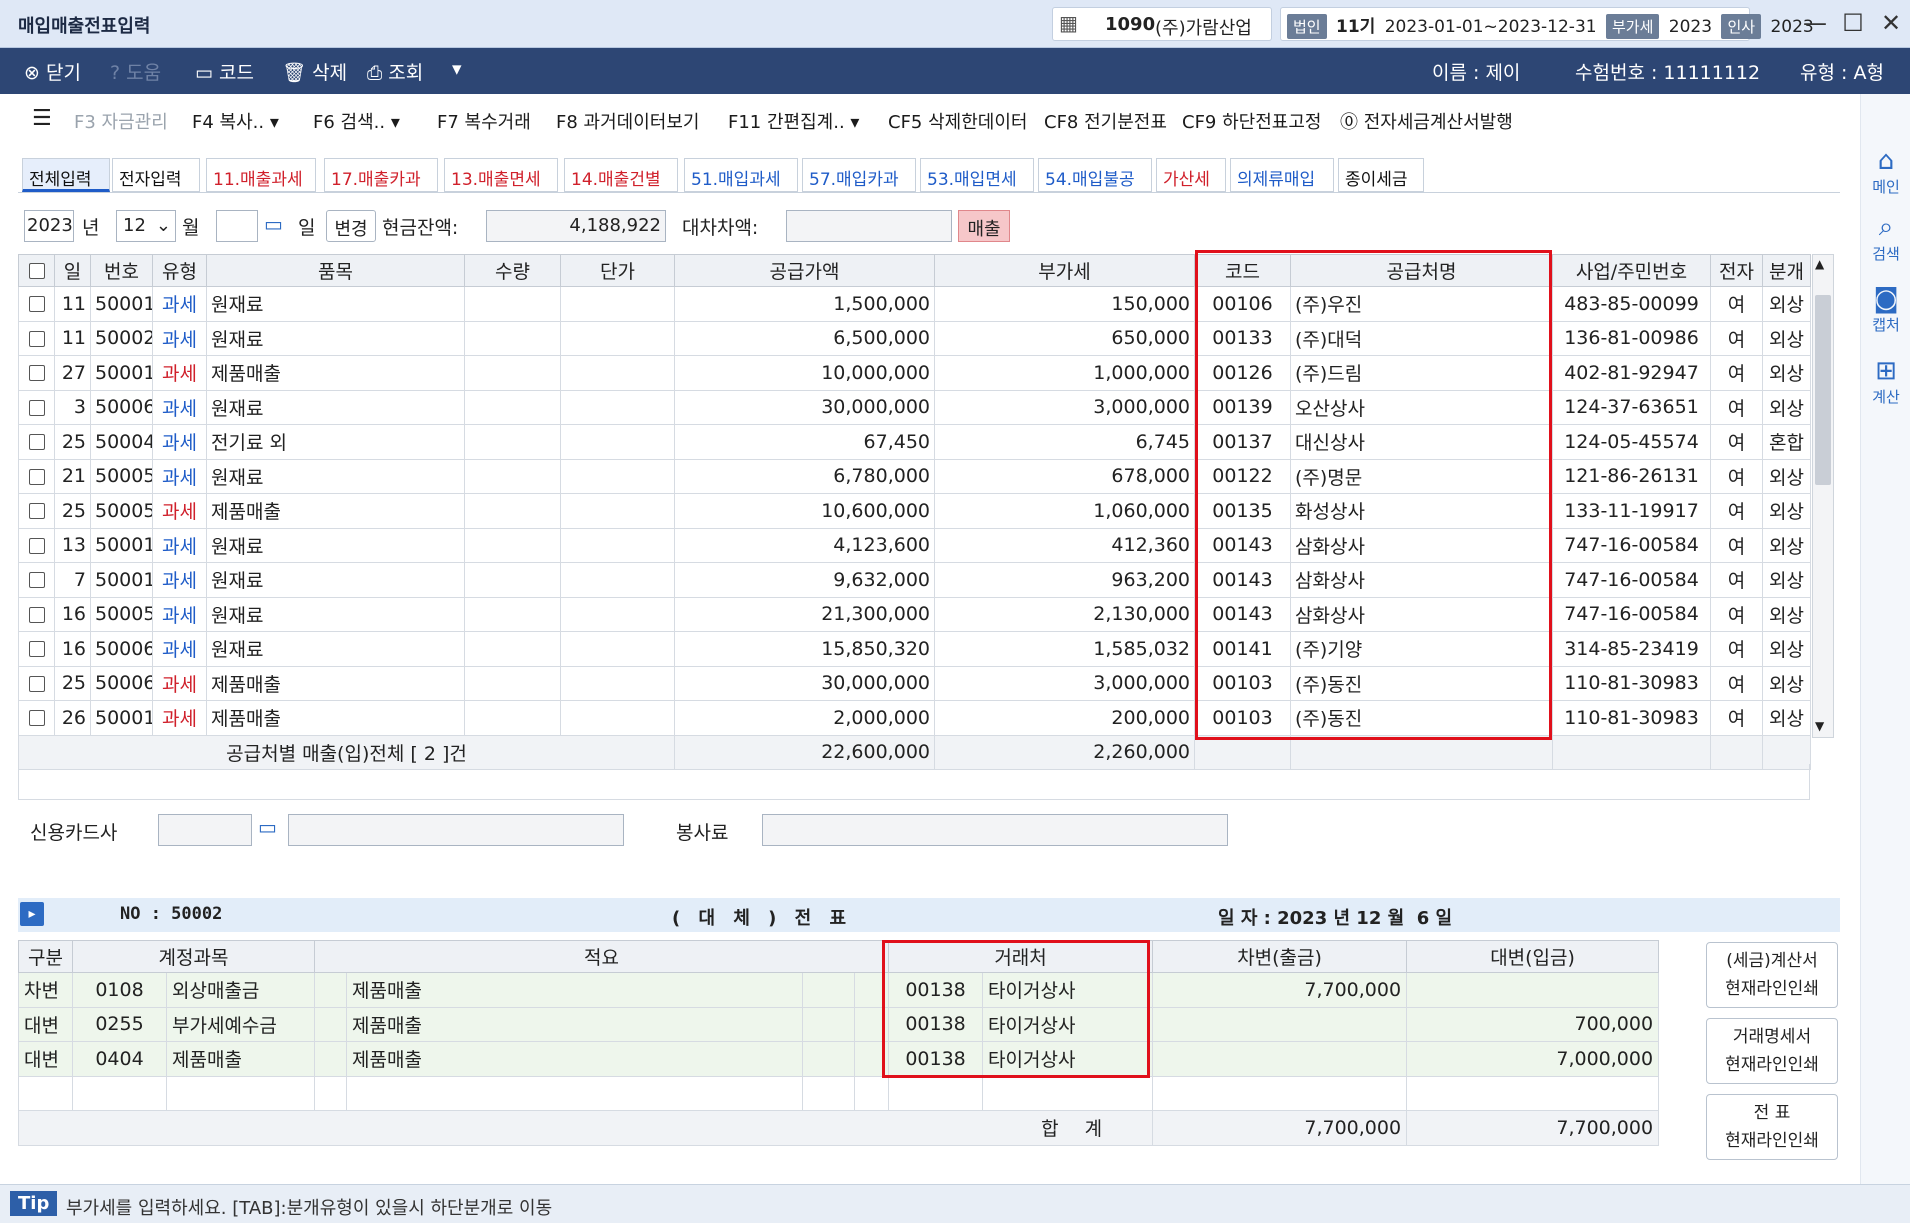 The height and width of the screenshot is (1223, 1910). I want to click on cell-vat: 963,200, so click(1064, 580).